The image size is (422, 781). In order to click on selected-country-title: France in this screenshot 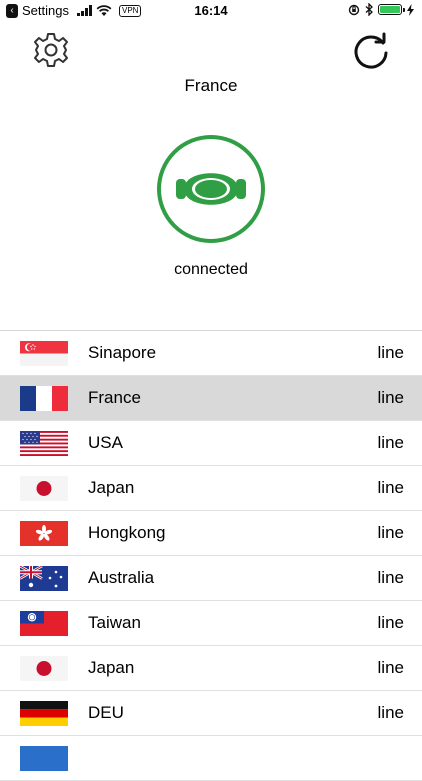, I will do `click(211, 85)`.